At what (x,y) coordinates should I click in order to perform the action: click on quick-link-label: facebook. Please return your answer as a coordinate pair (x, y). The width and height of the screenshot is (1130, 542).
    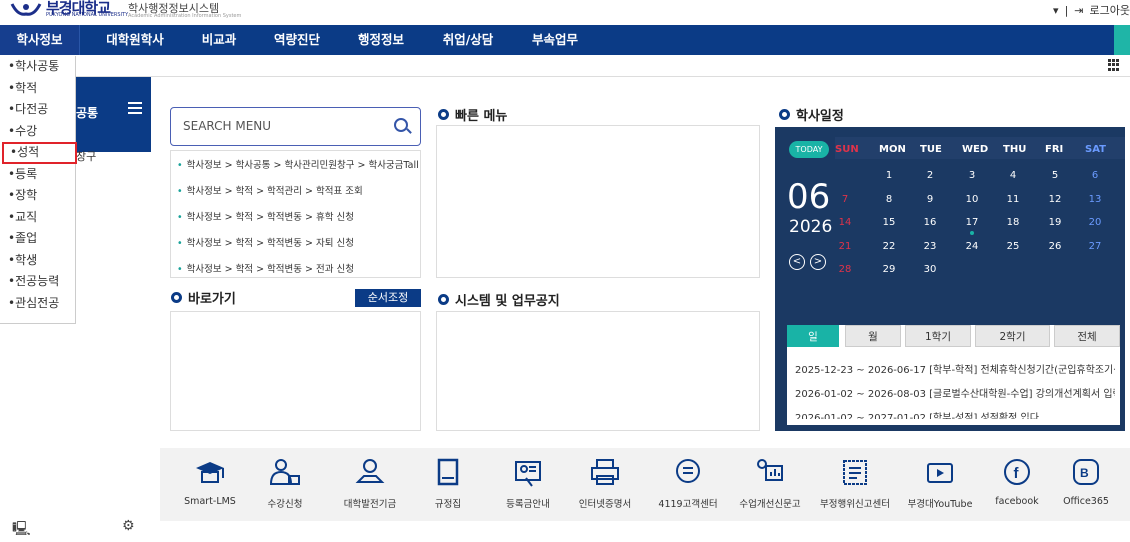
    Looking at the image, I should click on (1017, 501).